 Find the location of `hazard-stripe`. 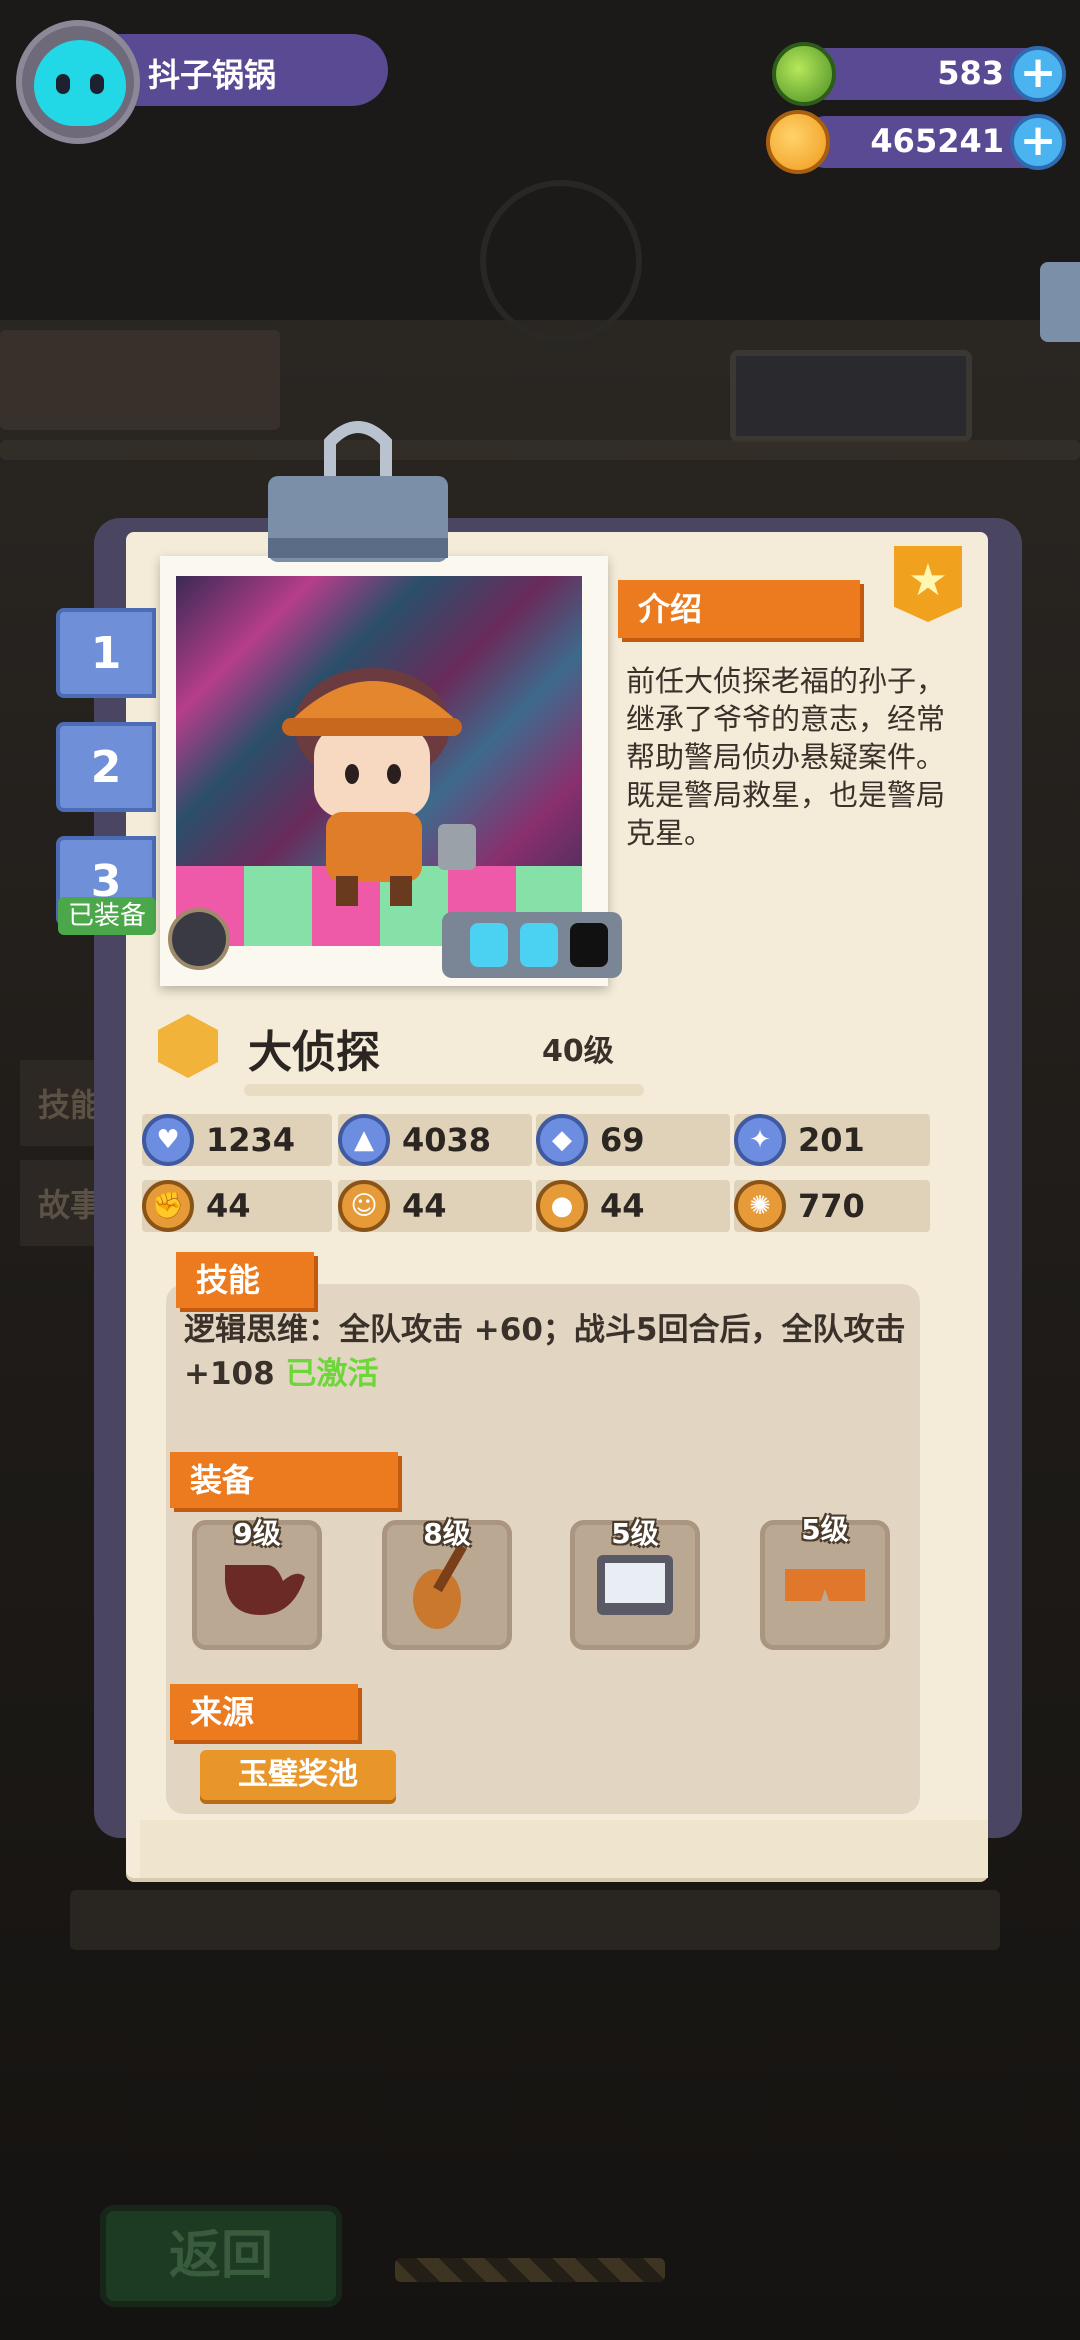

hazard-stripe is located at coordinates (530, 2270).